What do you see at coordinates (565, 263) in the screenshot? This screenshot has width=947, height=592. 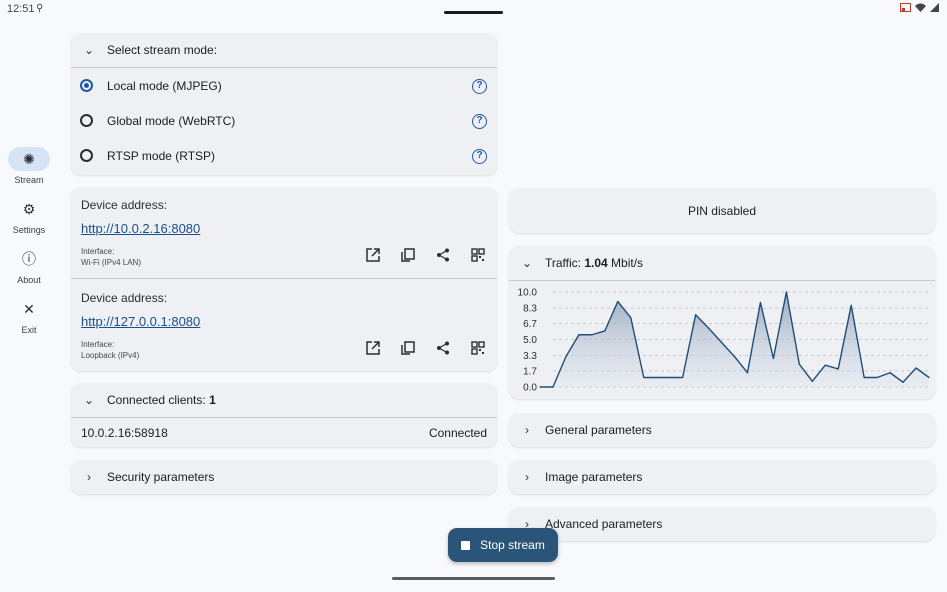 I see `traffic-label: Traffic:` at bounding box center [565, 263].